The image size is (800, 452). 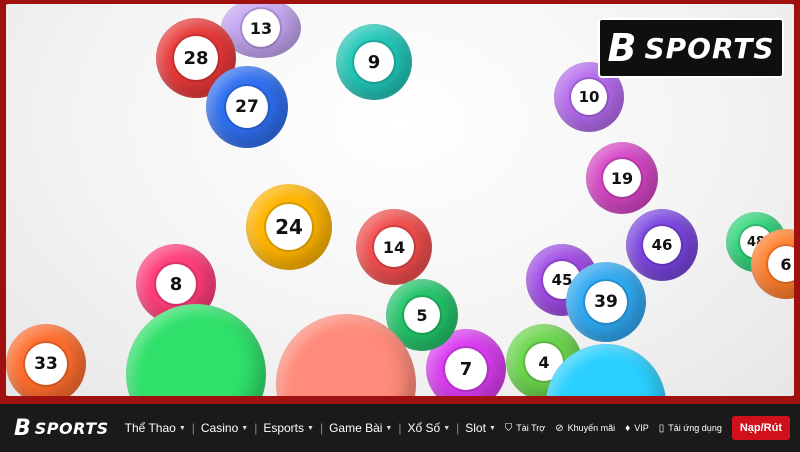 What do you see at coordinates (288, 428) in the screenshot?
I see `nav-item-esports: Esports ▼` at bounding box center [288, 428].